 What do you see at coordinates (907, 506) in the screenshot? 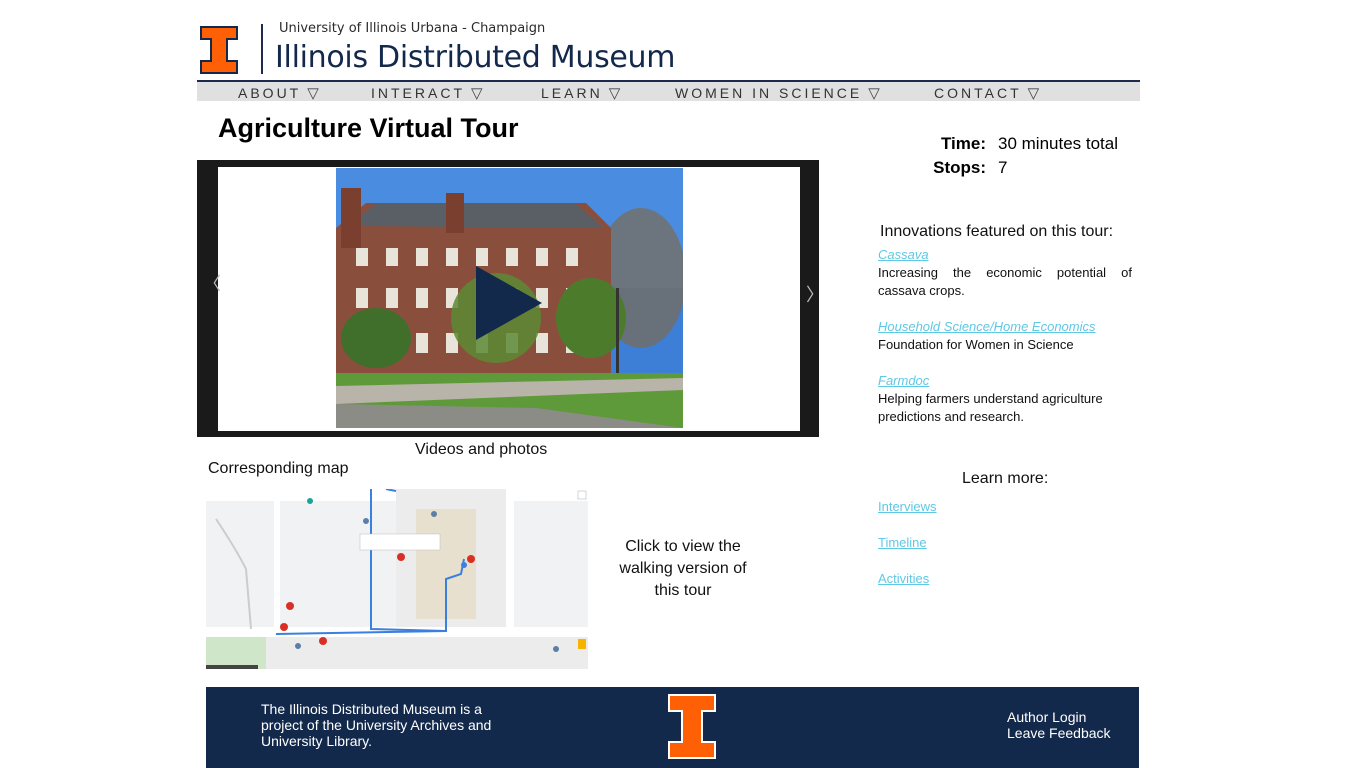
I see `learn-link-interviews: Interviews` at bounding box center [907, 506].